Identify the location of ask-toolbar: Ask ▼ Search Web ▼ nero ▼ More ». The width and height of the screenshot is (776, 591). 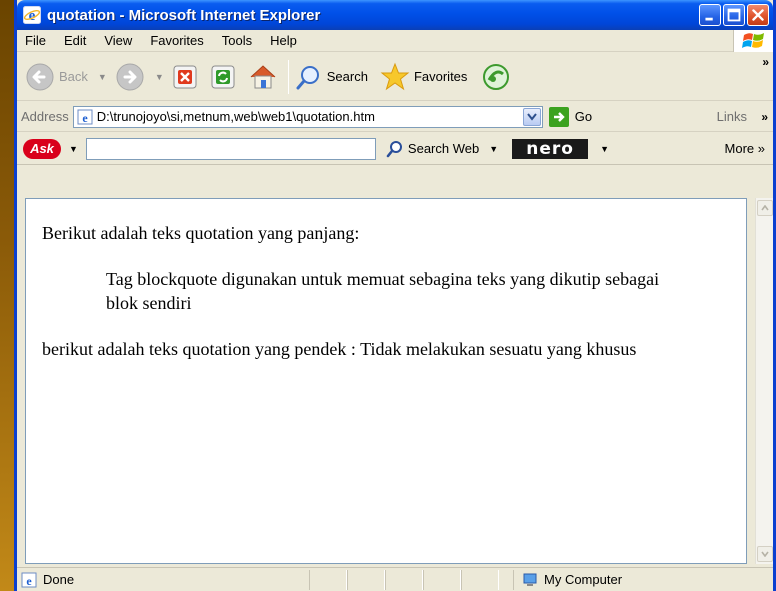
(395, 149).